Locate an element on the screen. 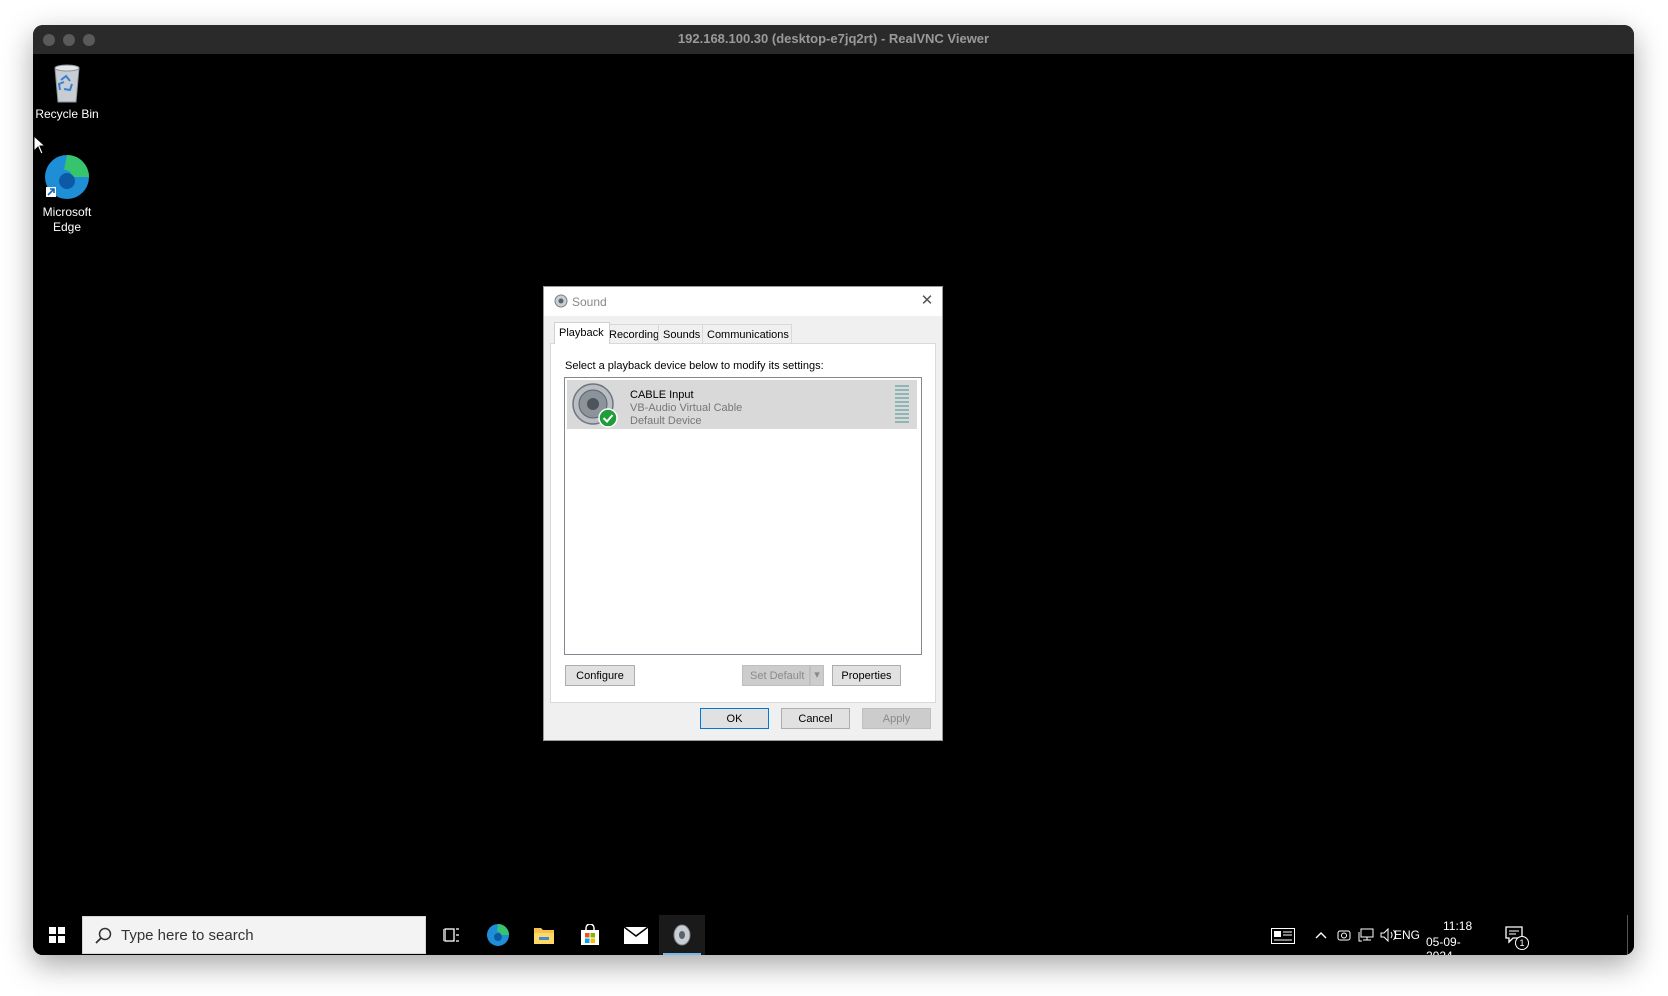 This screenshot has height=996, width=1668. notification-badge: 1 is located at coordinates (1522, 943).